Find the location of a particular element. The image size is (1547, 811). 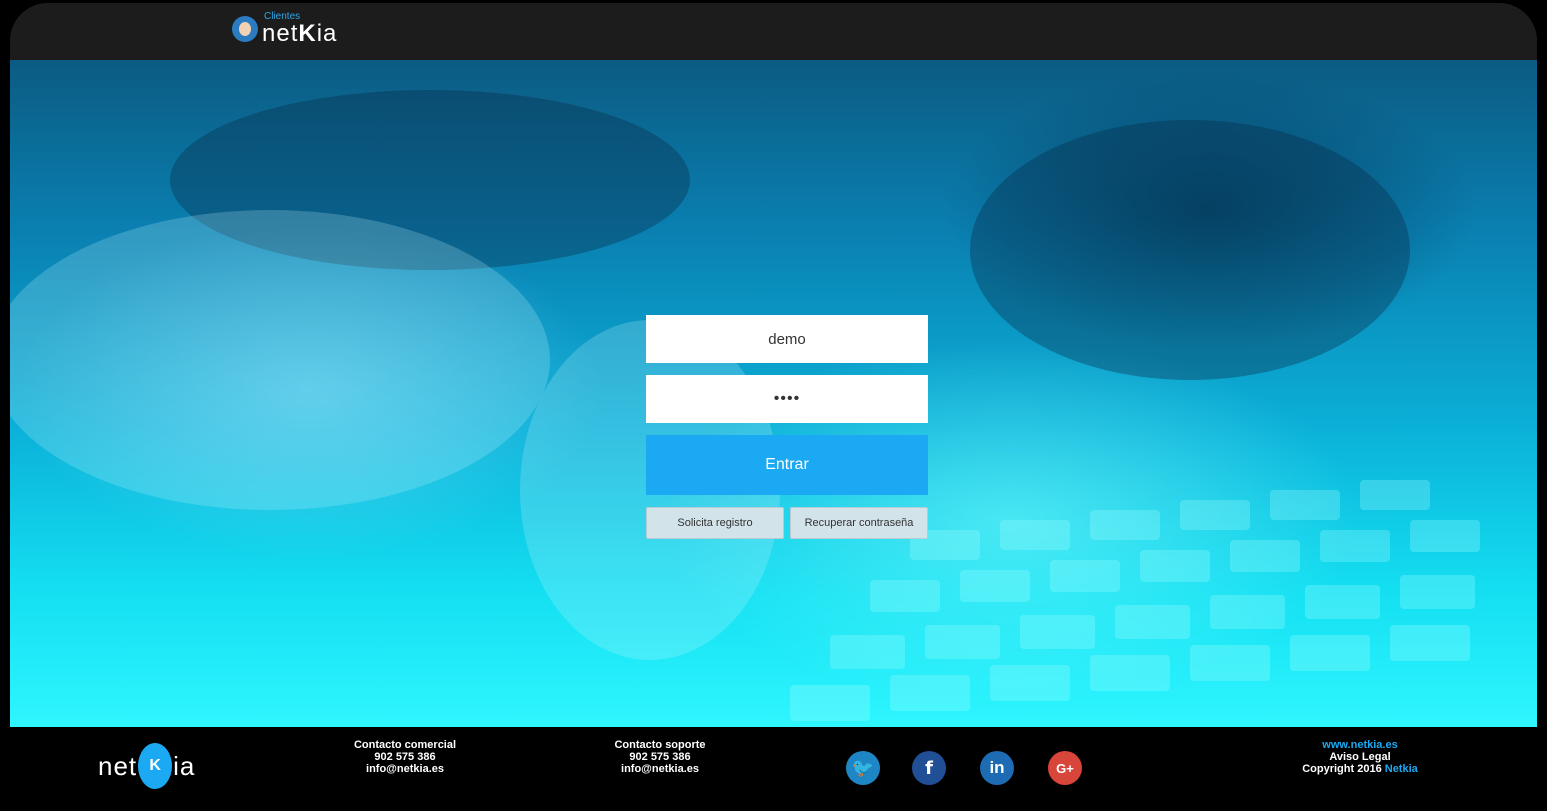

logo-main-label: netKia is located at coordinates (299, 34).